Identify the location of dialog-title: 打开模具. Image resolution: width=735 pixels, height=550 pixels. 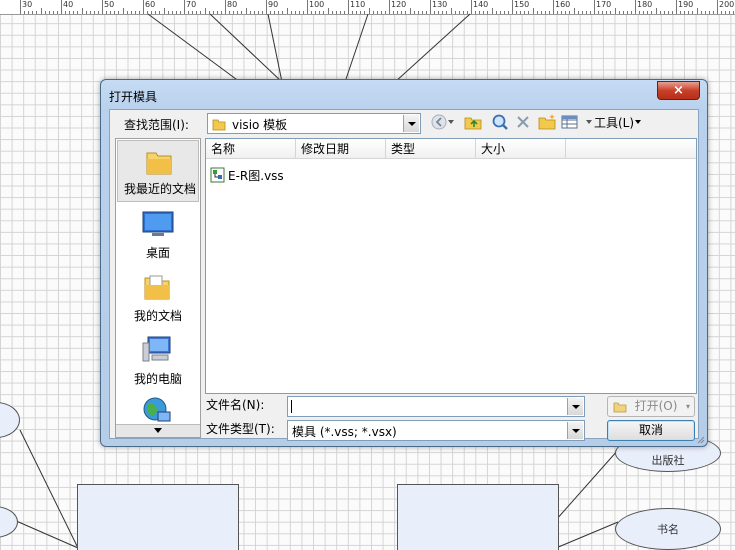
(133, 97).